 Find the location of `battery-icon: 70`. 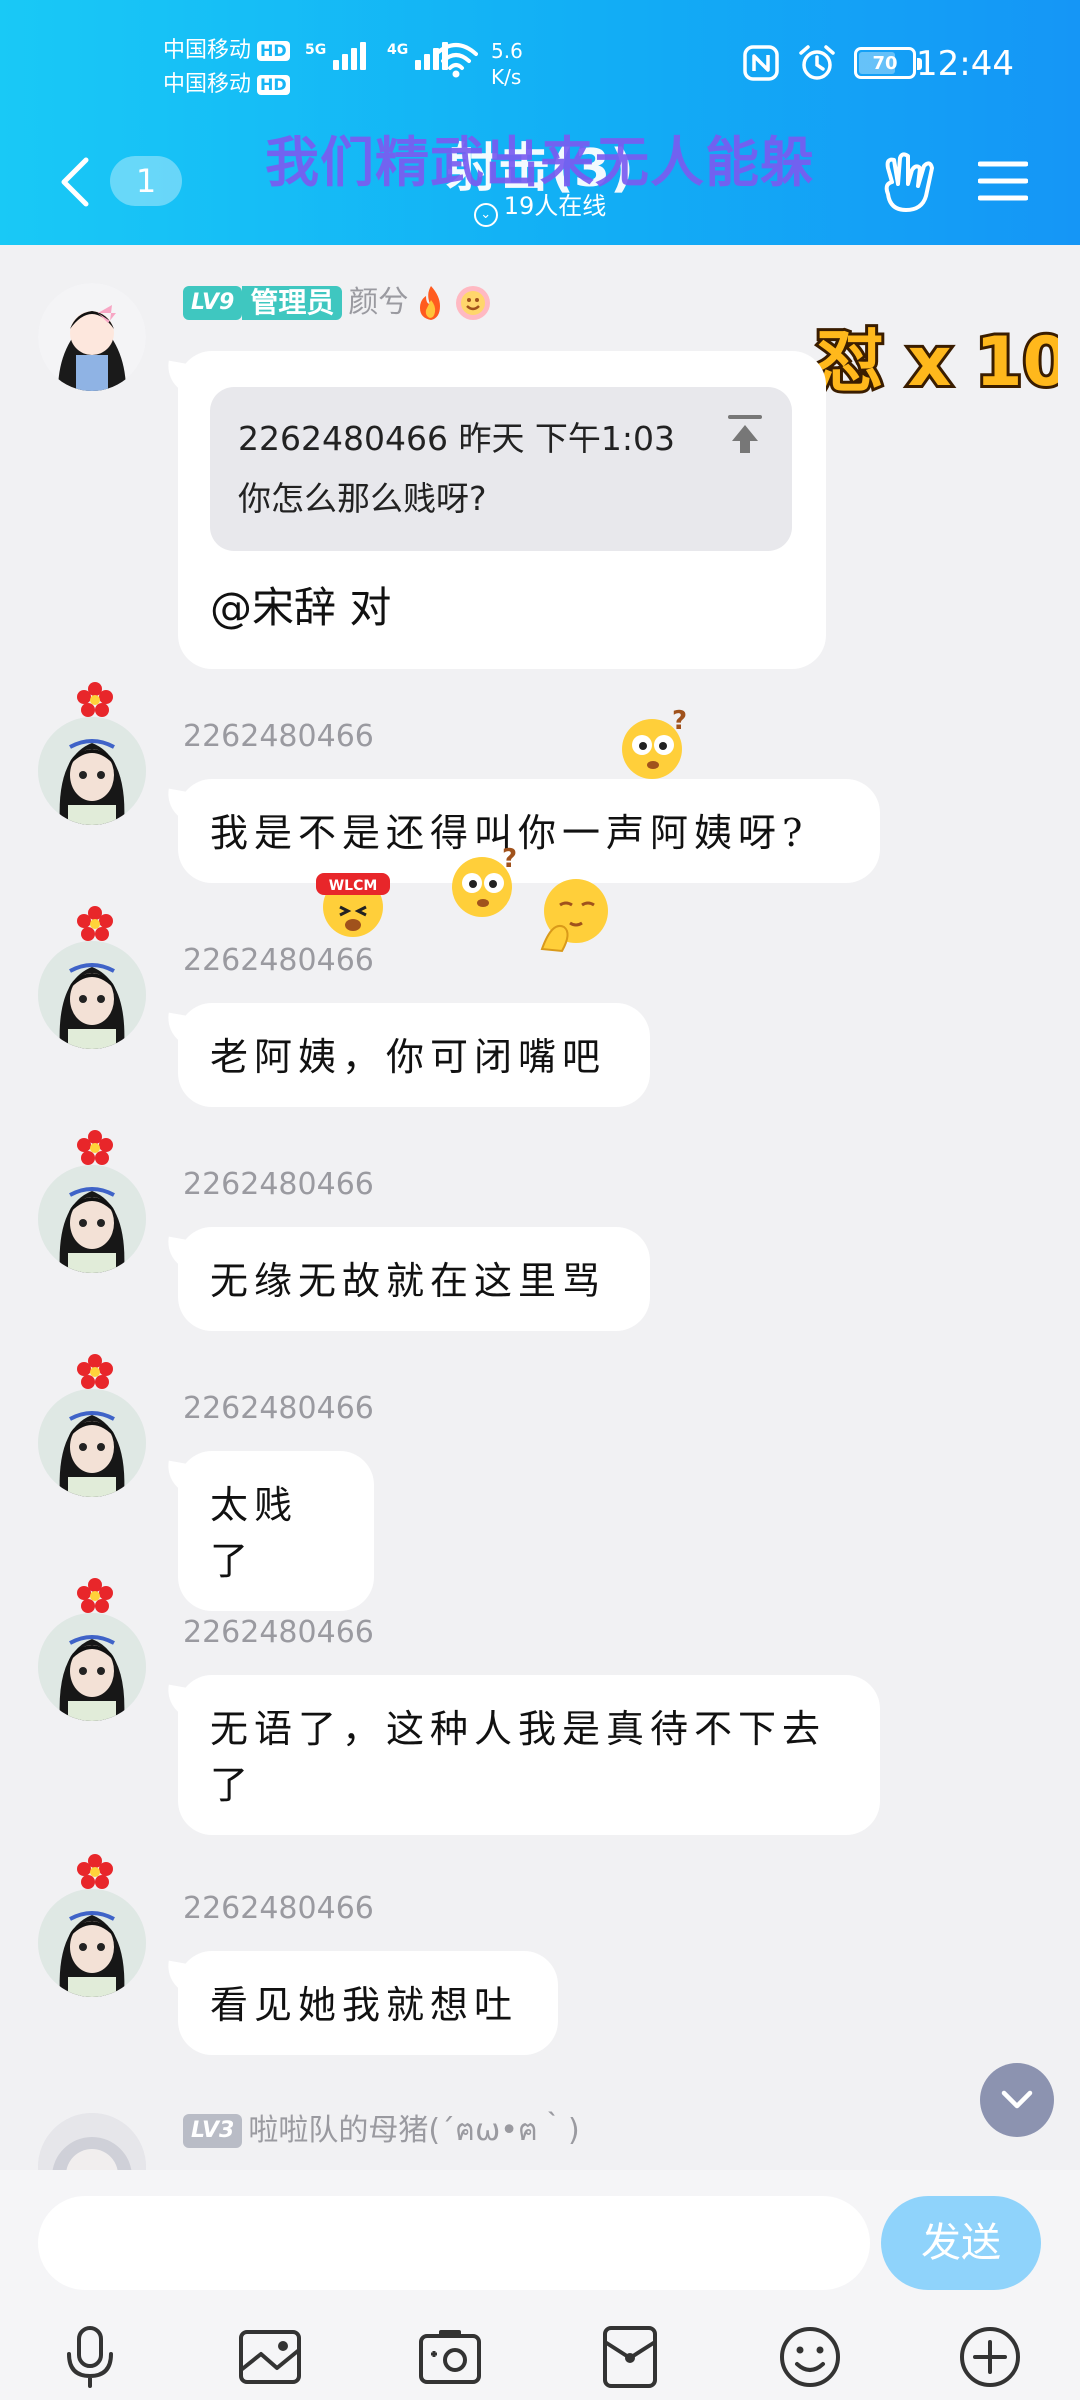

battery-icon: 70 is located at coordinates (888, 63).